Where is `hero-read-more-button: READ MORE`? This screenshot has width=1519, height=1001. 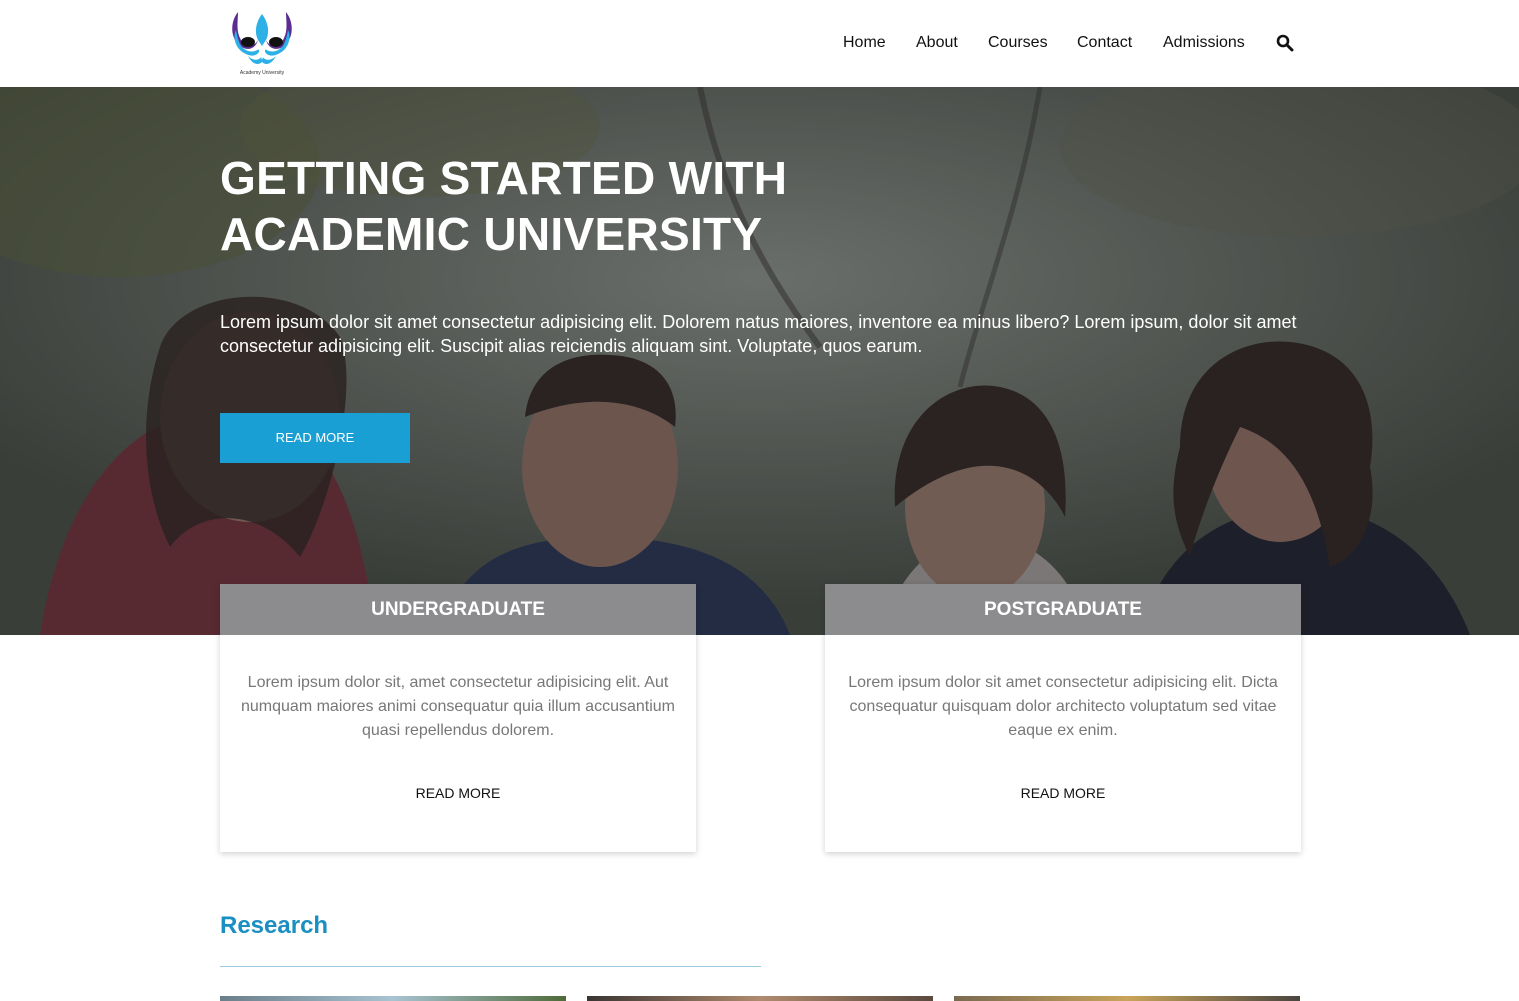 hero-read-more-button: READ MORE is located at coordinates (315, 438).